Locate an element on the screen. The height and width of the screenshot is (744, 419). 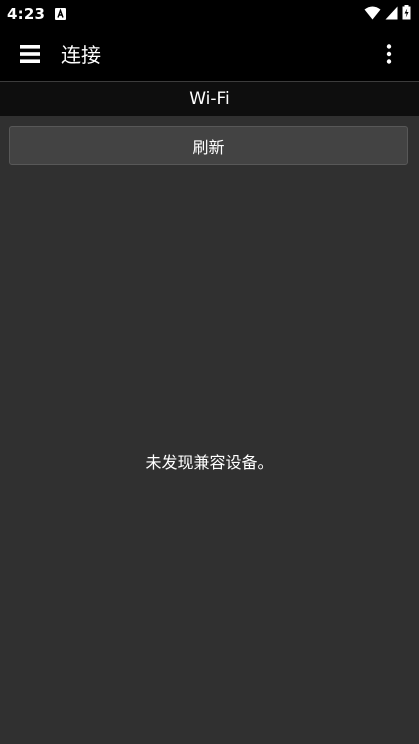
app-notification-icon is located at coordinates (60, 14).